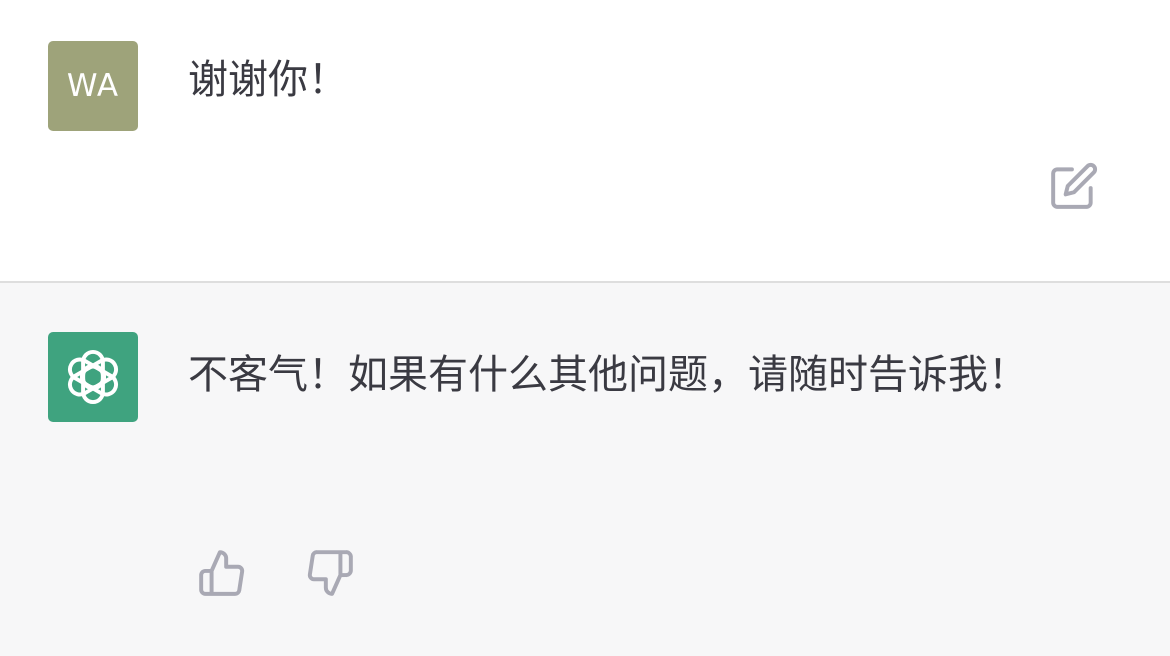  I want to click on user-avatar: WA, so click(93, 86).